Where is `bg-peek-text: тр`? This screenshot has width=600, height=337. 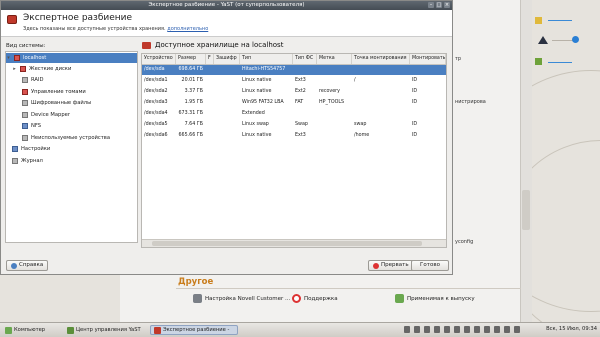
bg-peek-text: тр is located at coordinates (458, 59).